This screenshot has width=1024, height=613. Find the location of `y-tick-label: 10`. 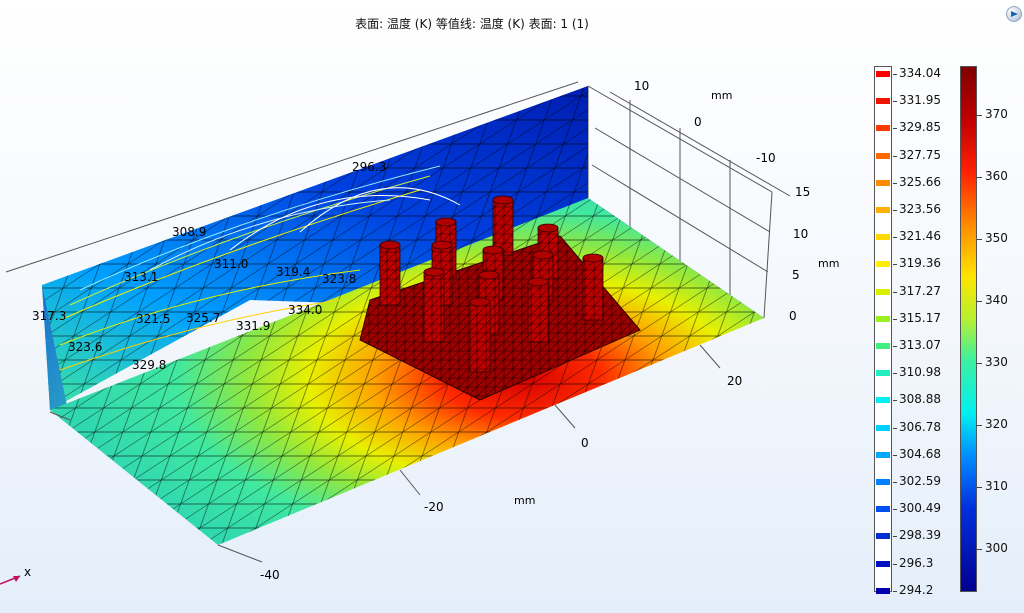

y-tick-label: 10 is located at coordinates (641, 86).